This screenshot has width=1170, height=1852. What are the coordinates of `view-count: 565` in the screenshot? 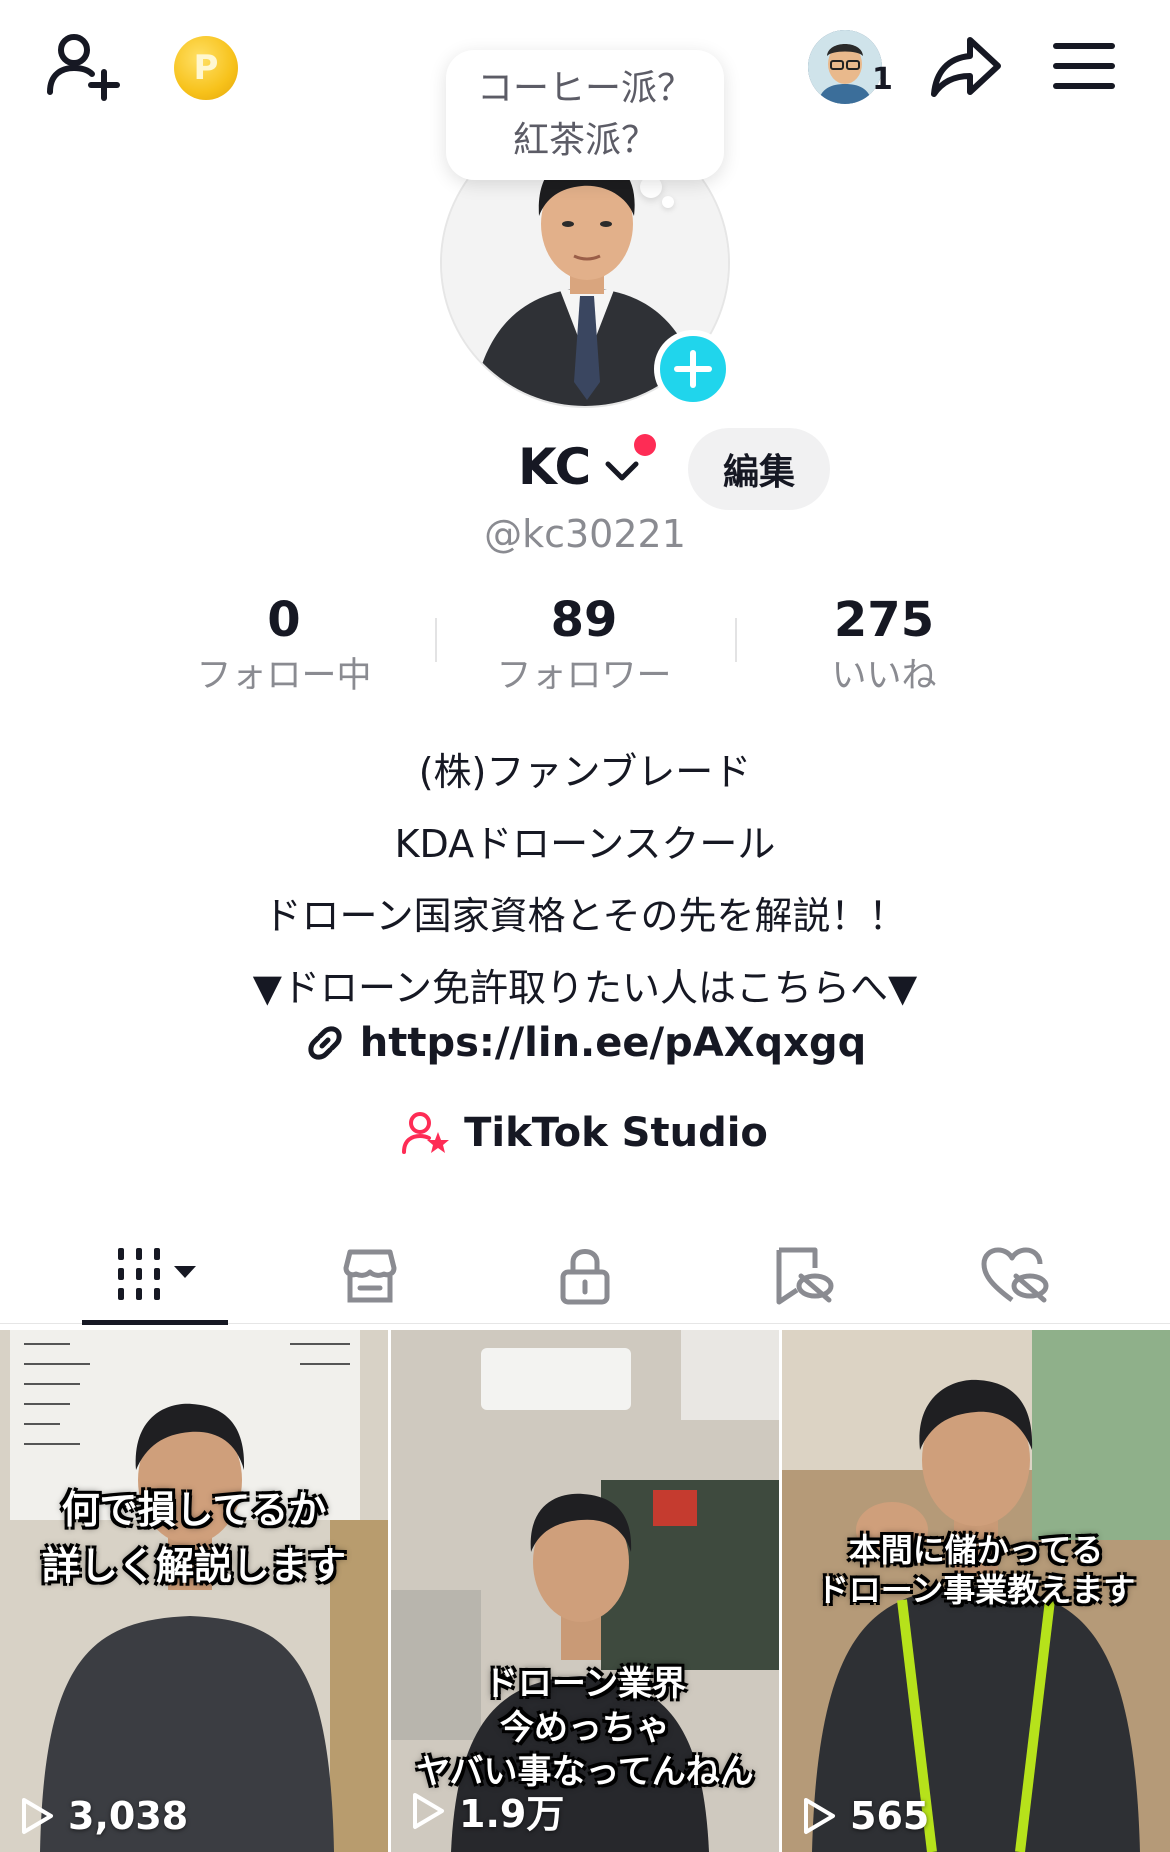 It's located at (865, 1816).